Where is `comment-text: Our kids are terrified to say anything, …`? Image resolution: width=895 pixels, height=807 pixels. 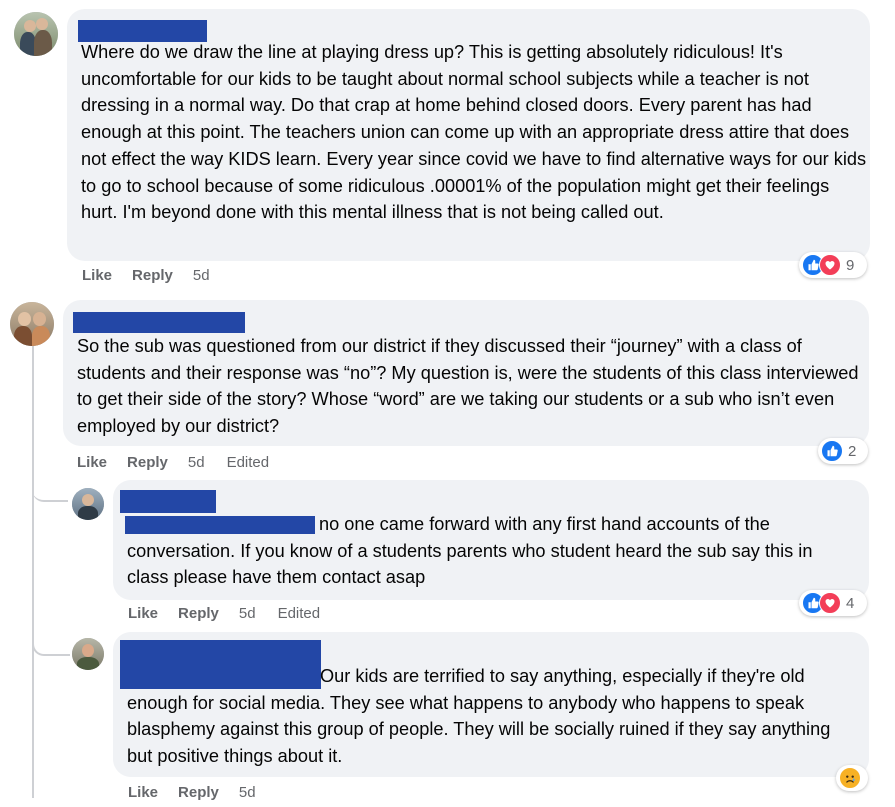
comment-text: Our kids are terrified to say anything, … is located at coordinates (479, 716).